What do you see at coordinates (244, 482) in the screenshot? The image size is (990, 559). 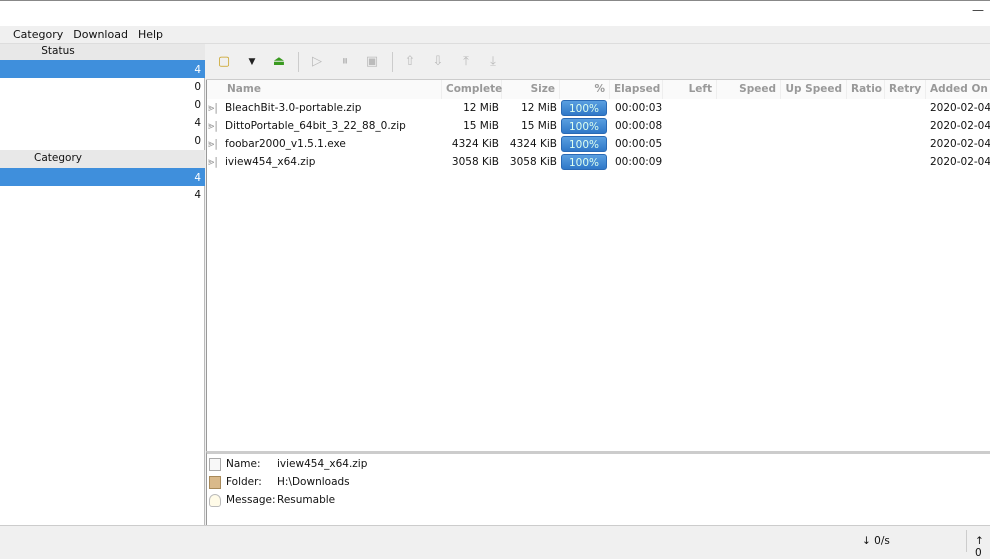 I see `folder-label: Folder:` at bounding box center [244, 482].